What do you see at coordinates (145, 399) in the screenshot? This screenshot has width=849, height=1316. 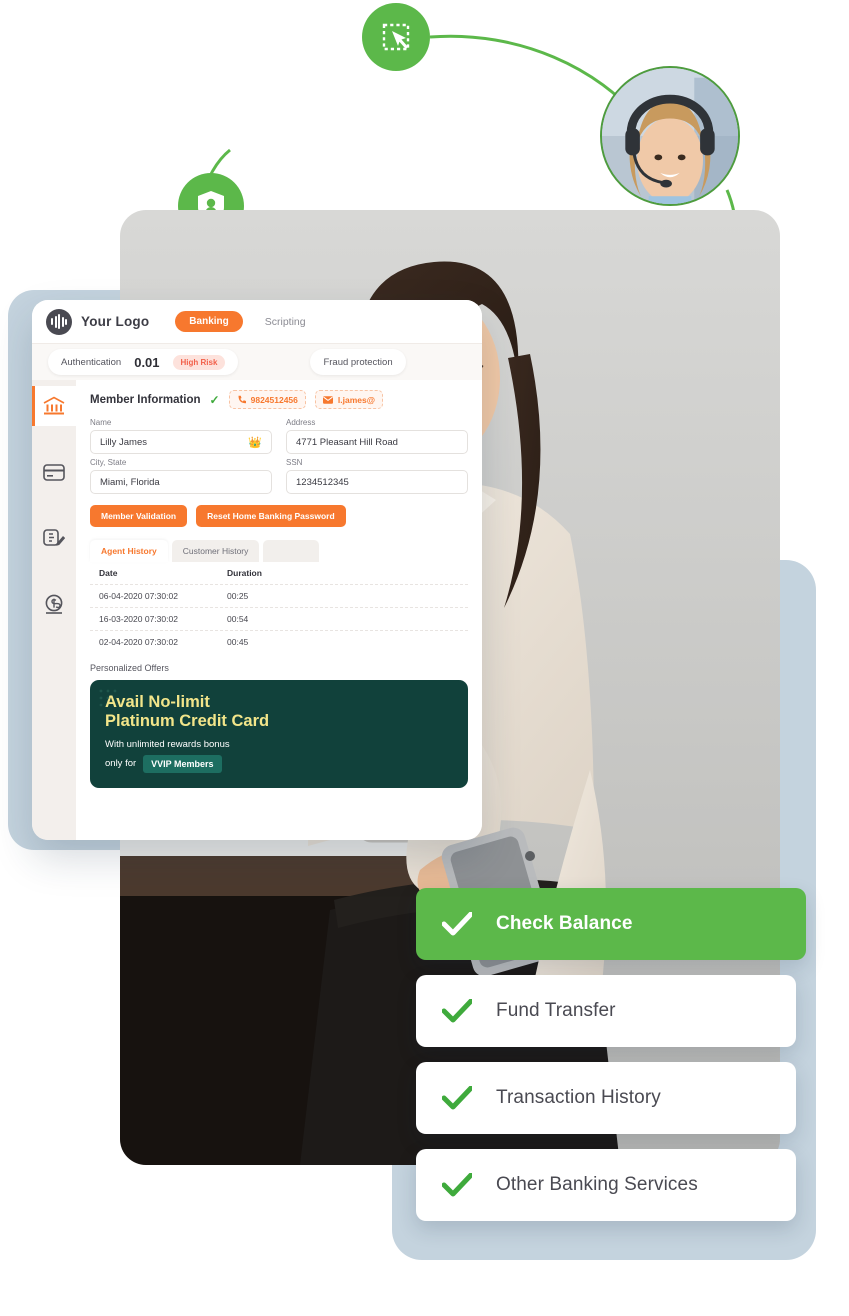 I see `member-info-title: Member Information` at bounding box center [145, 399].